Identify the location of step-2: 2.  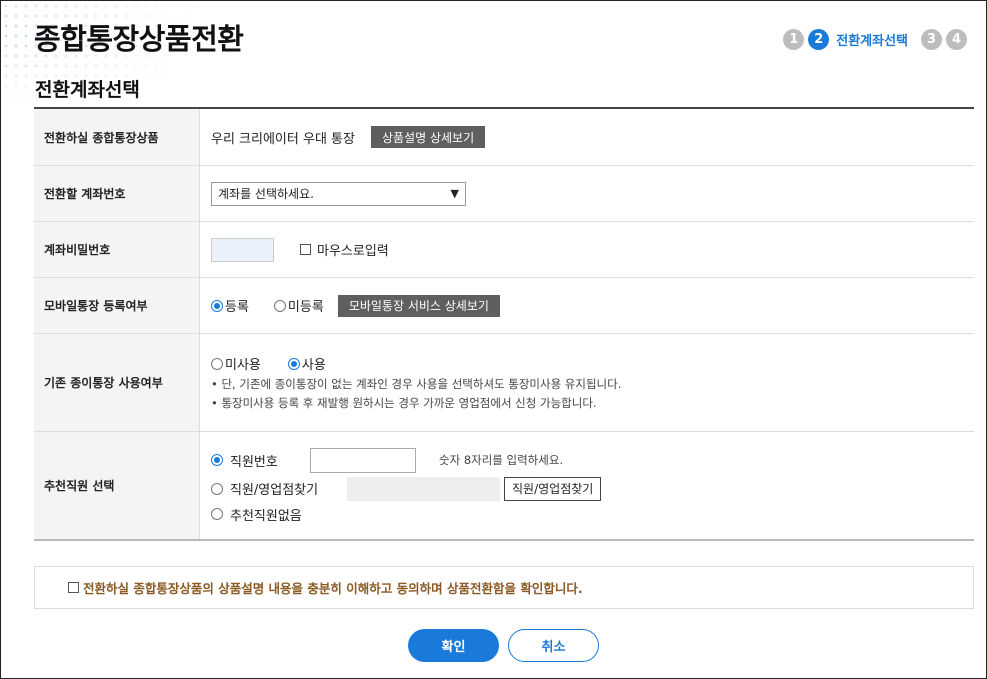
(819, 39).